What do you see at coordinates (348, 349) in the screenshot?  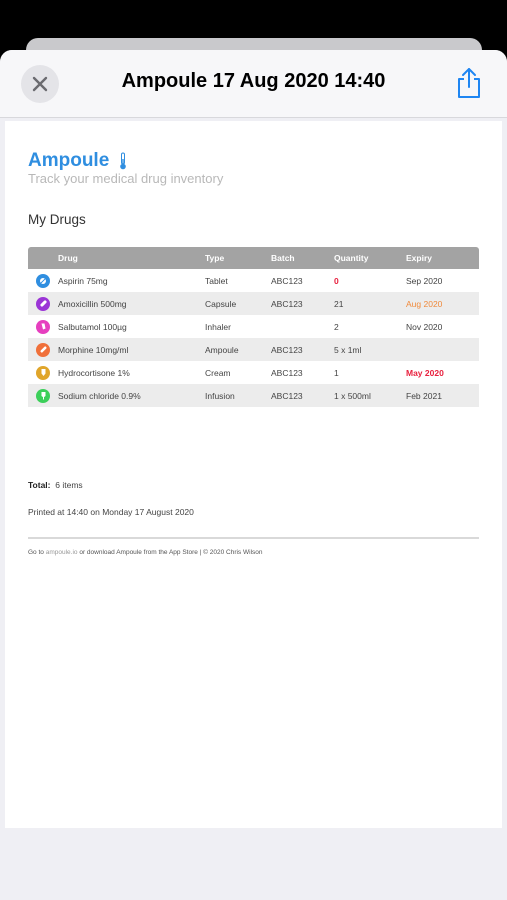 I see `drug-quantity: 5 x 1ml` at bounding box center [348, 349].